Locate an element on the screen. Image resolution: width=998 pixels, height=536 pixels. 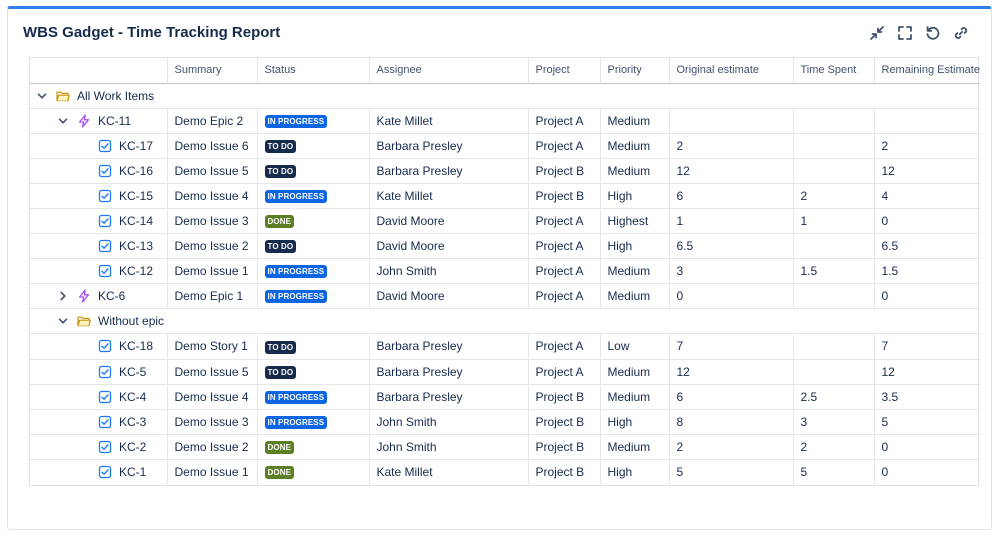
remaining-cell: 5 is located at coordinates (927, 422).